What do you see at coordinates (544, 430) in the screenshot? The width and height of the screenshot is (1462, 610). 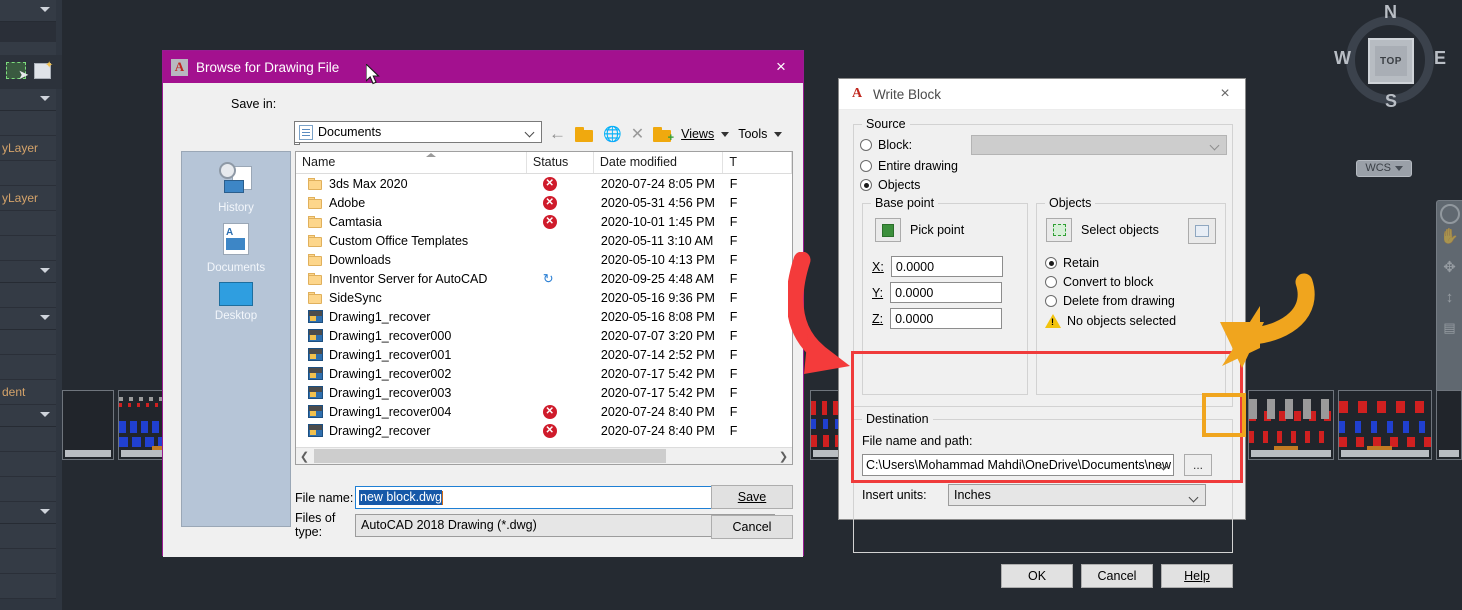 I see `table-row: Drawing2_recover ✕ 2020-07-24 8:40 PM F` at bounding box center [544, 430].